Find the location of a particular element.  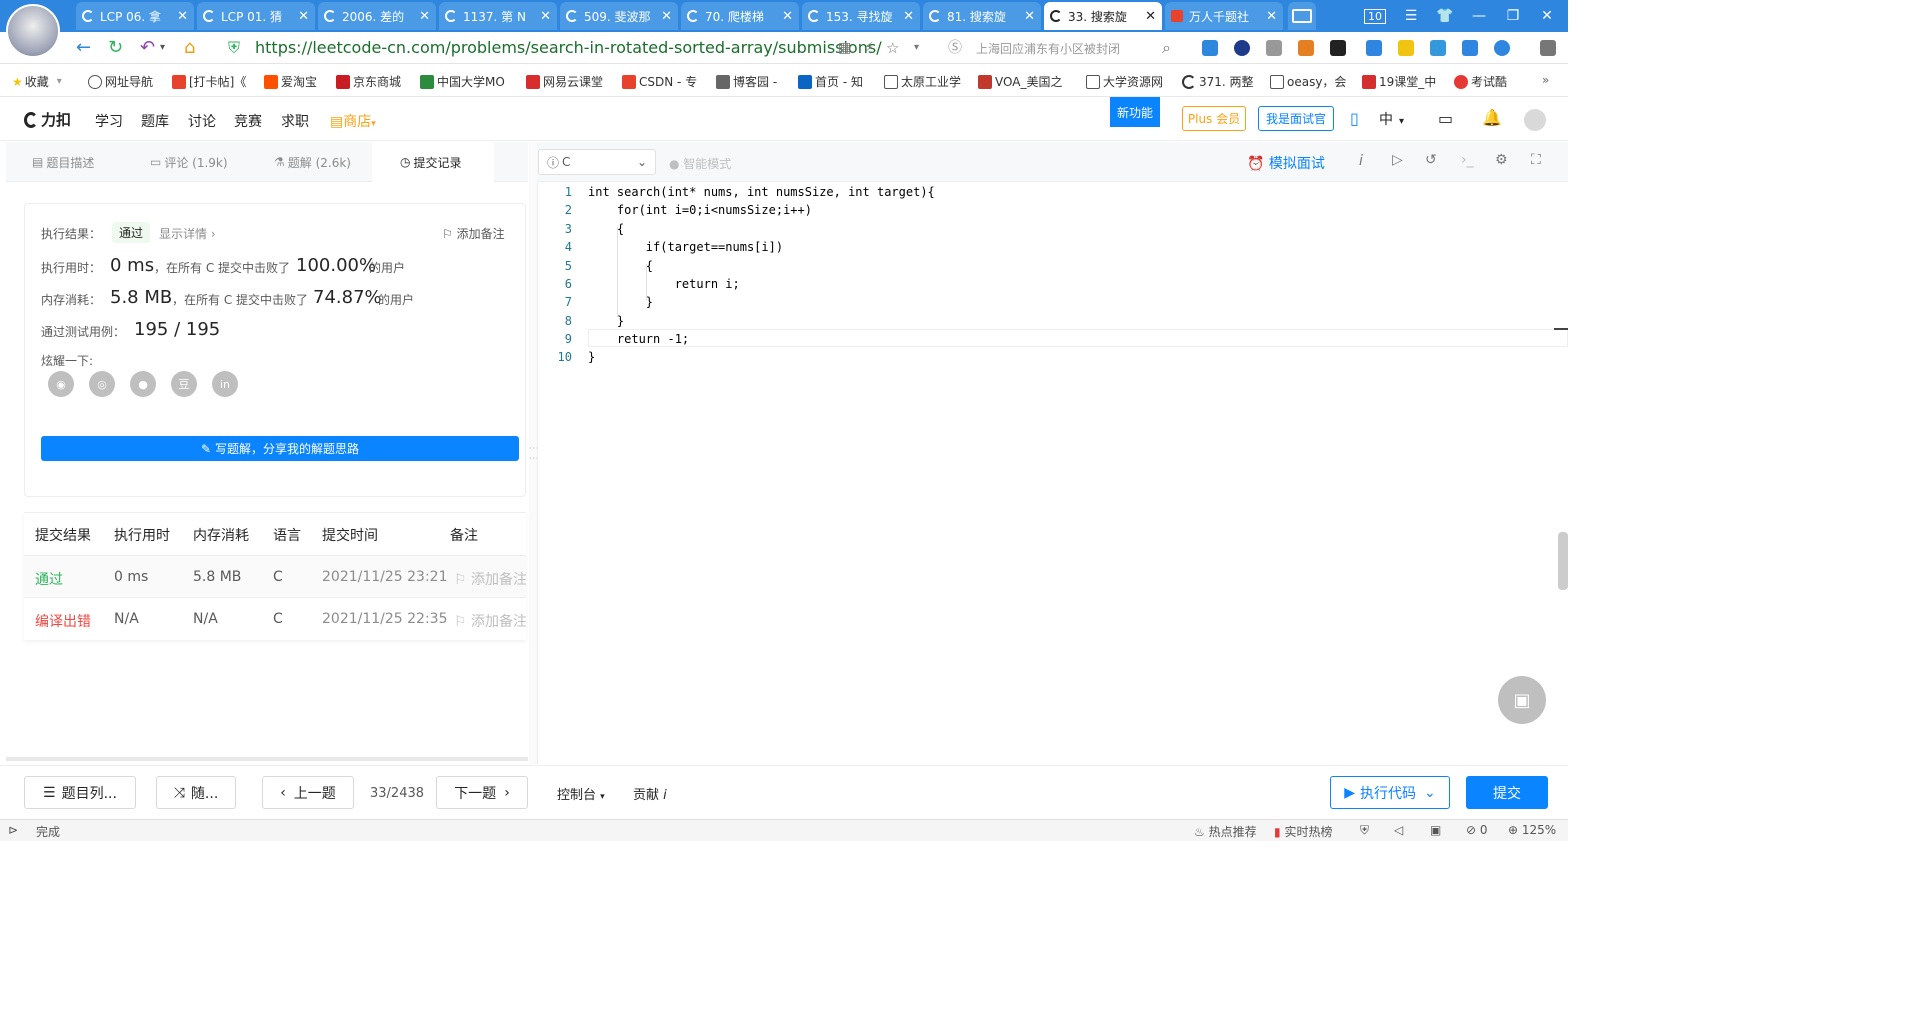

bookmark-item: 大学资源网 is located at coordinates (1124, 81).